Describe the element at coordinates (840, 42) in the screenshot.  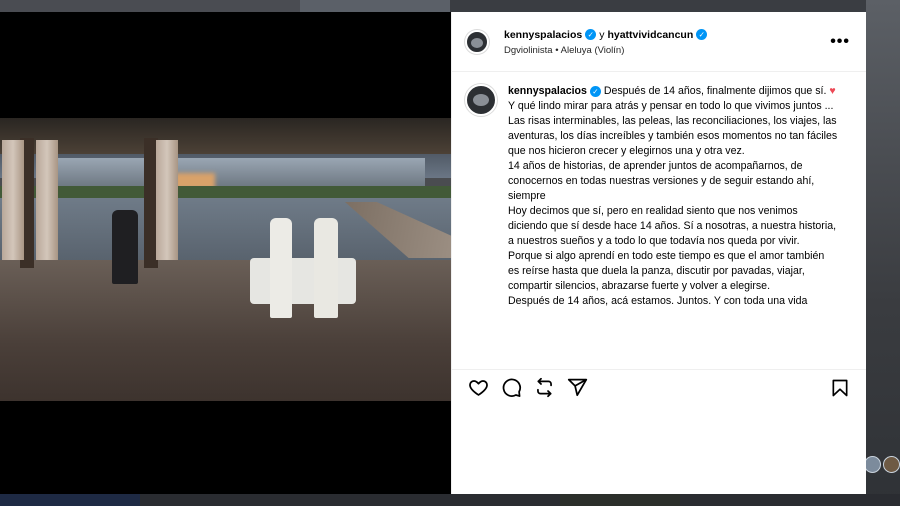
I see `more-options-button: •••` at that location.